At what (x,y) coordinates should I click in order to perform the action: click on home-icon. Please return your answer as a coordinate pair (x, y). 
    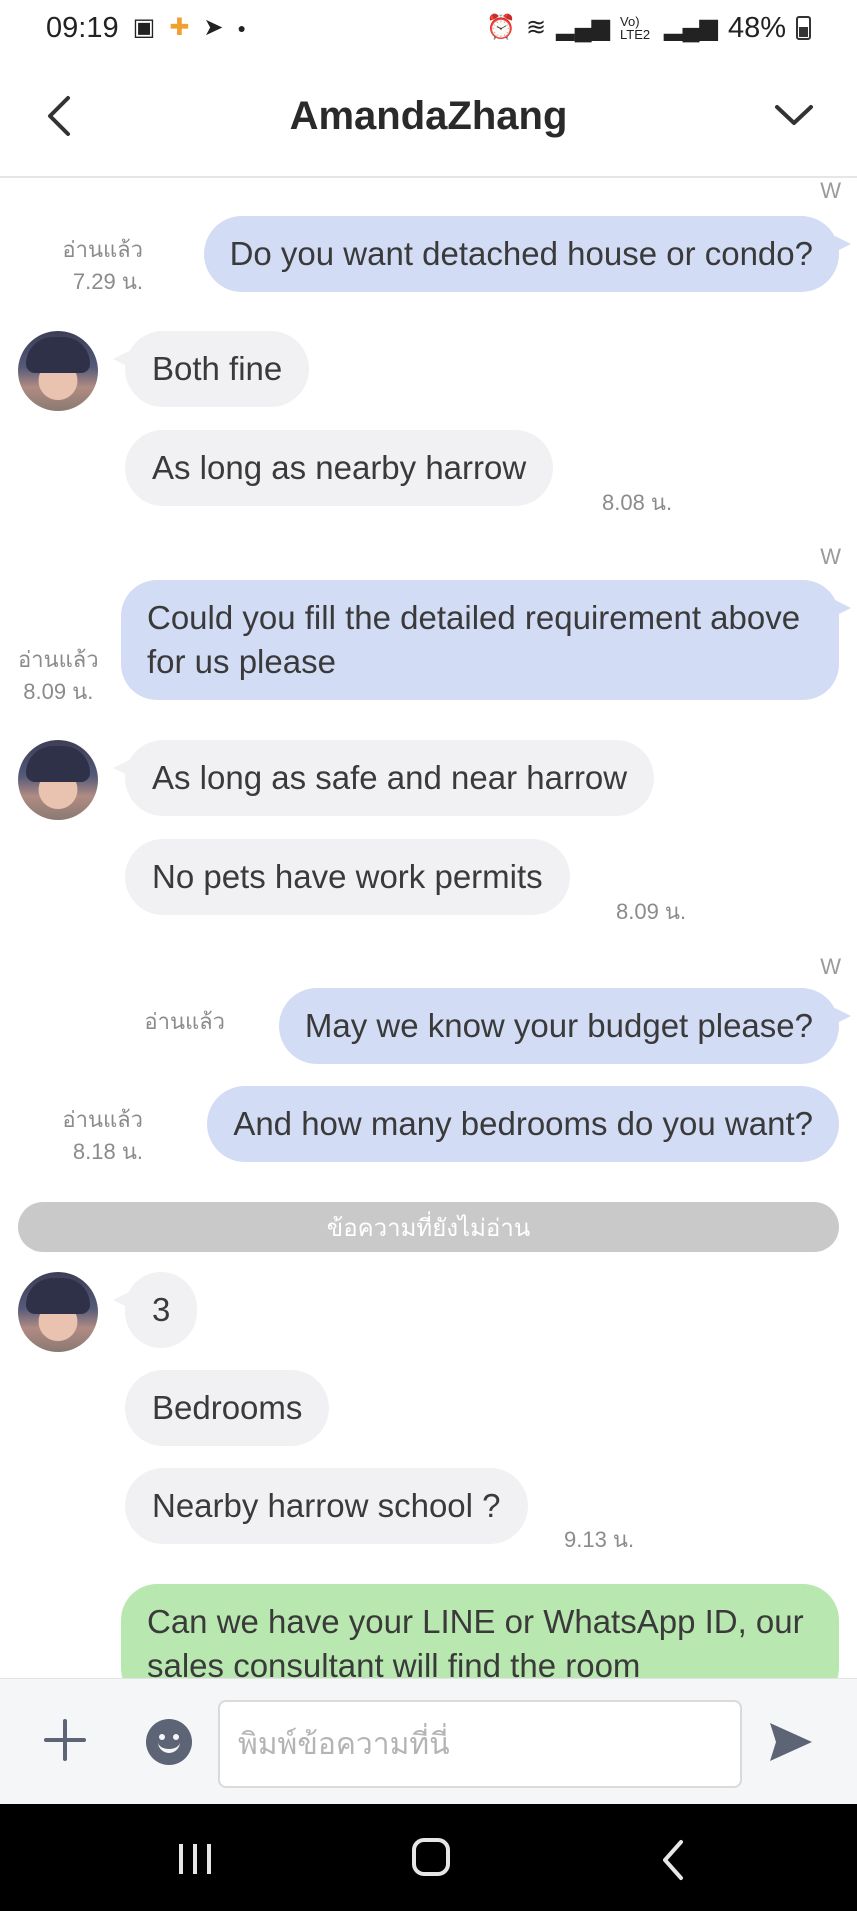
    Looking at the image, I should click on (431, 1857).